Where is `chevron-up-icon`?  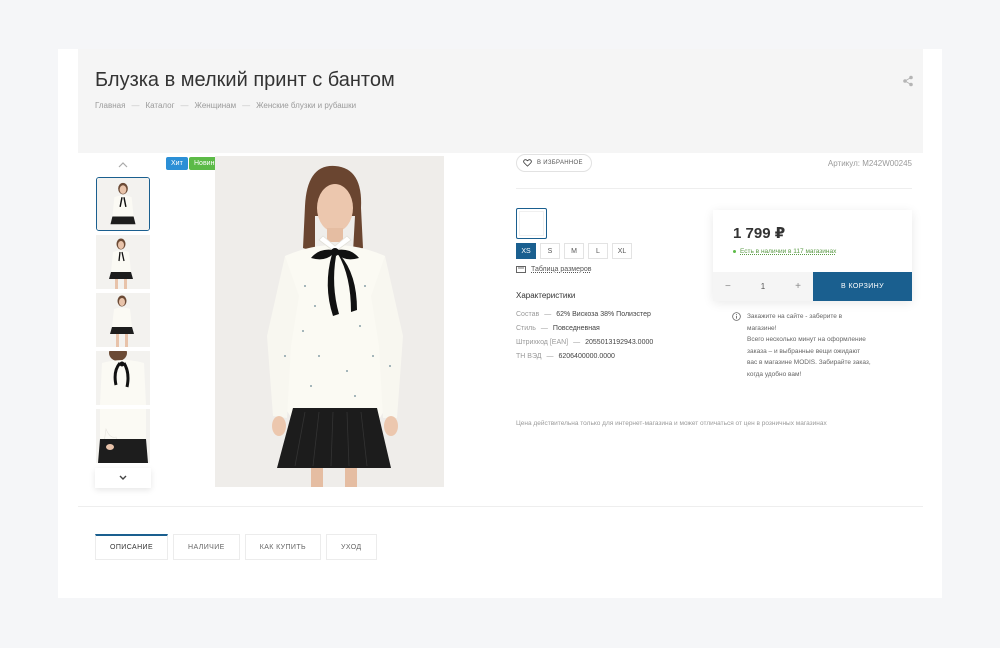 chevron-up-icon is located at coordinates (123, 165).